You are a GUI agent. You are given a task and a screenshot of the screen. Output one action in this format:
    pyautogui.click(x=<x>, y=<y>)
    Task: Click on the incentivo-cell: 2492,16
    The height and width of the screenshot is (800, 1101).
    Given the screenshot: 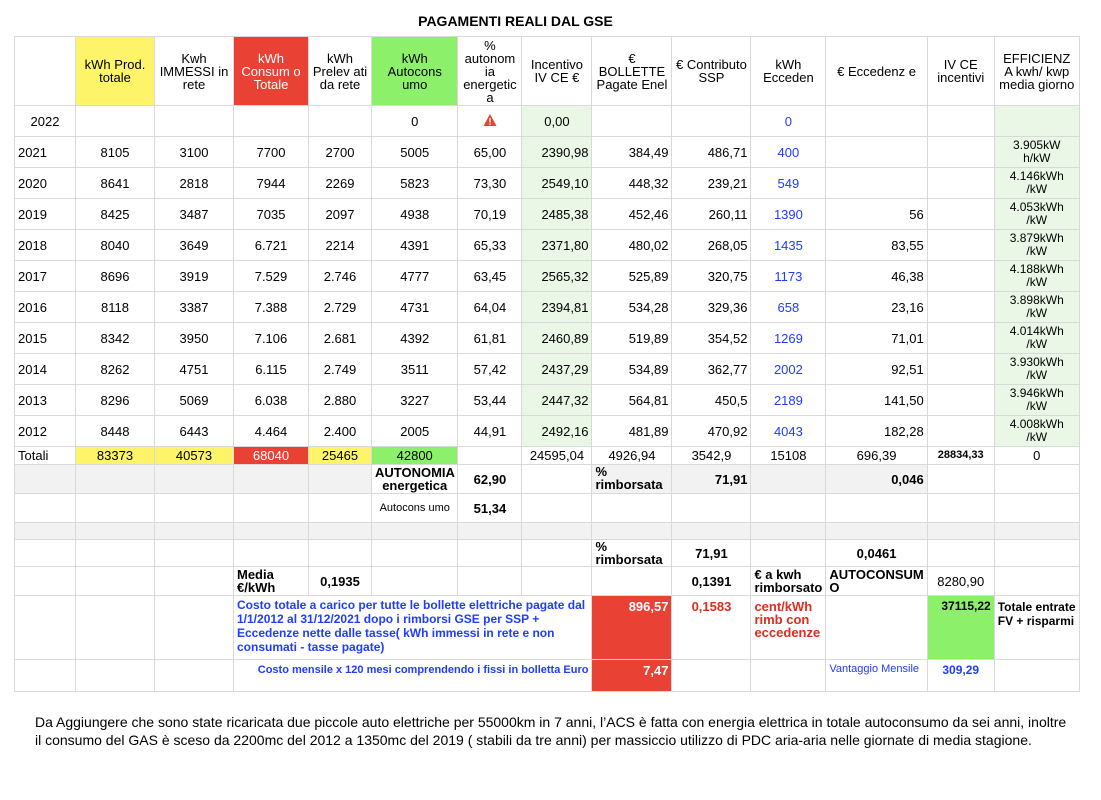 What is the action you would take?
    pyautogui.click(x=557, y=431)
    